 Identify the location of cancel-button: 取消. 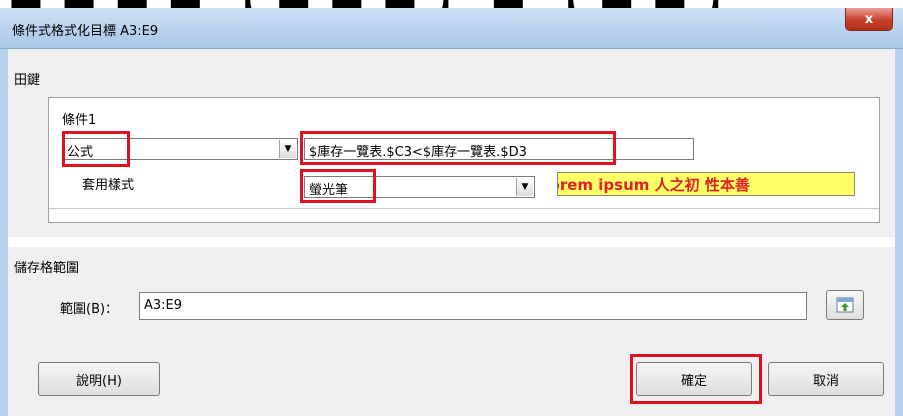
(826, 379).